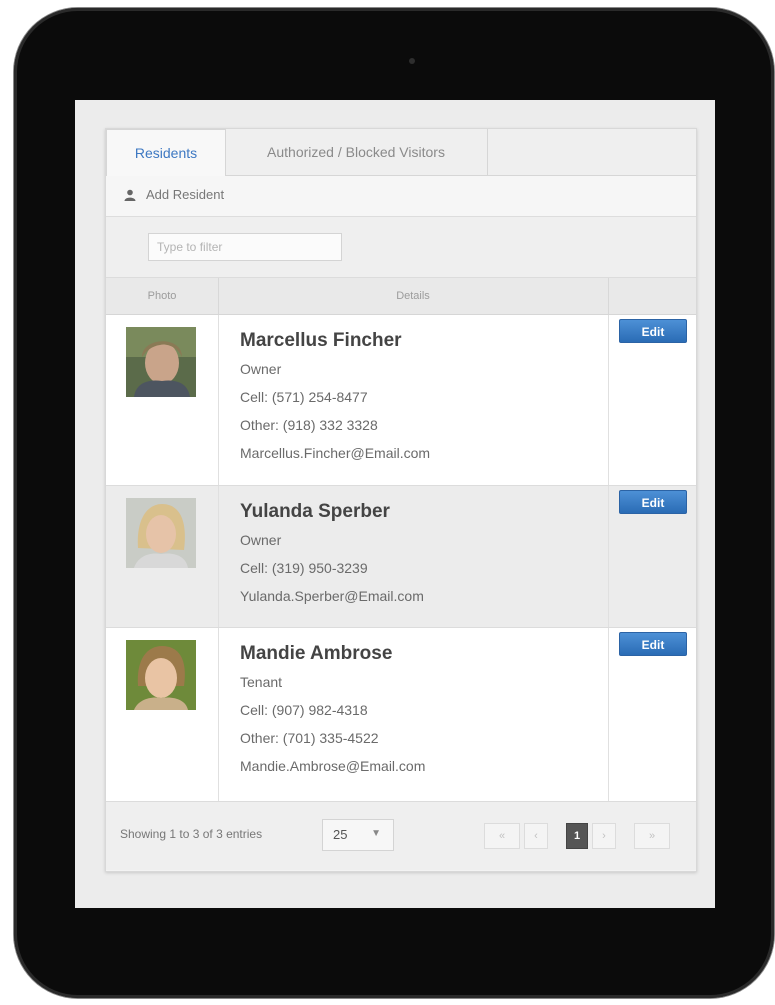  What do you see at coordinates (332, 766) in the screenshot?
I see `resident-email: Mandie.Ambrose@Email.com` at bounding box center [332, 766].